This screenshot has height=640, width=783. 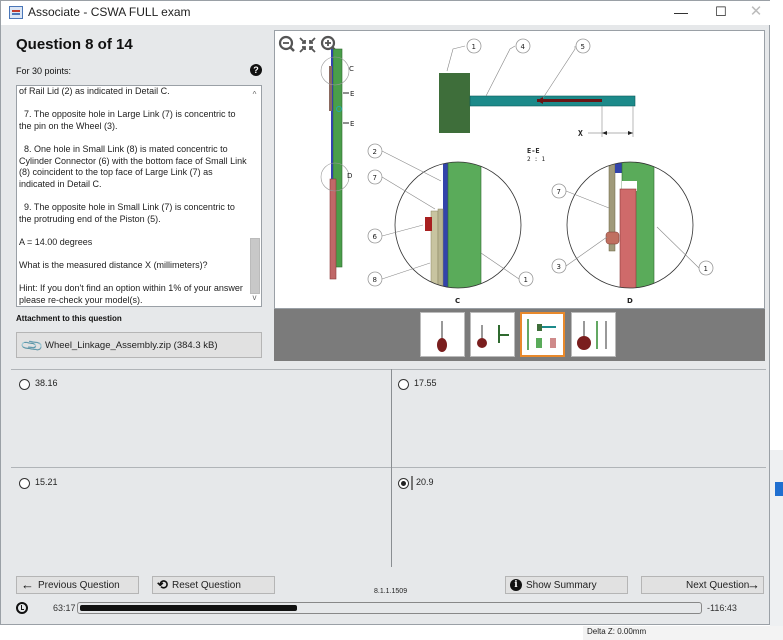 I want to click on close-button: ✕, so click(x=756, y=13).